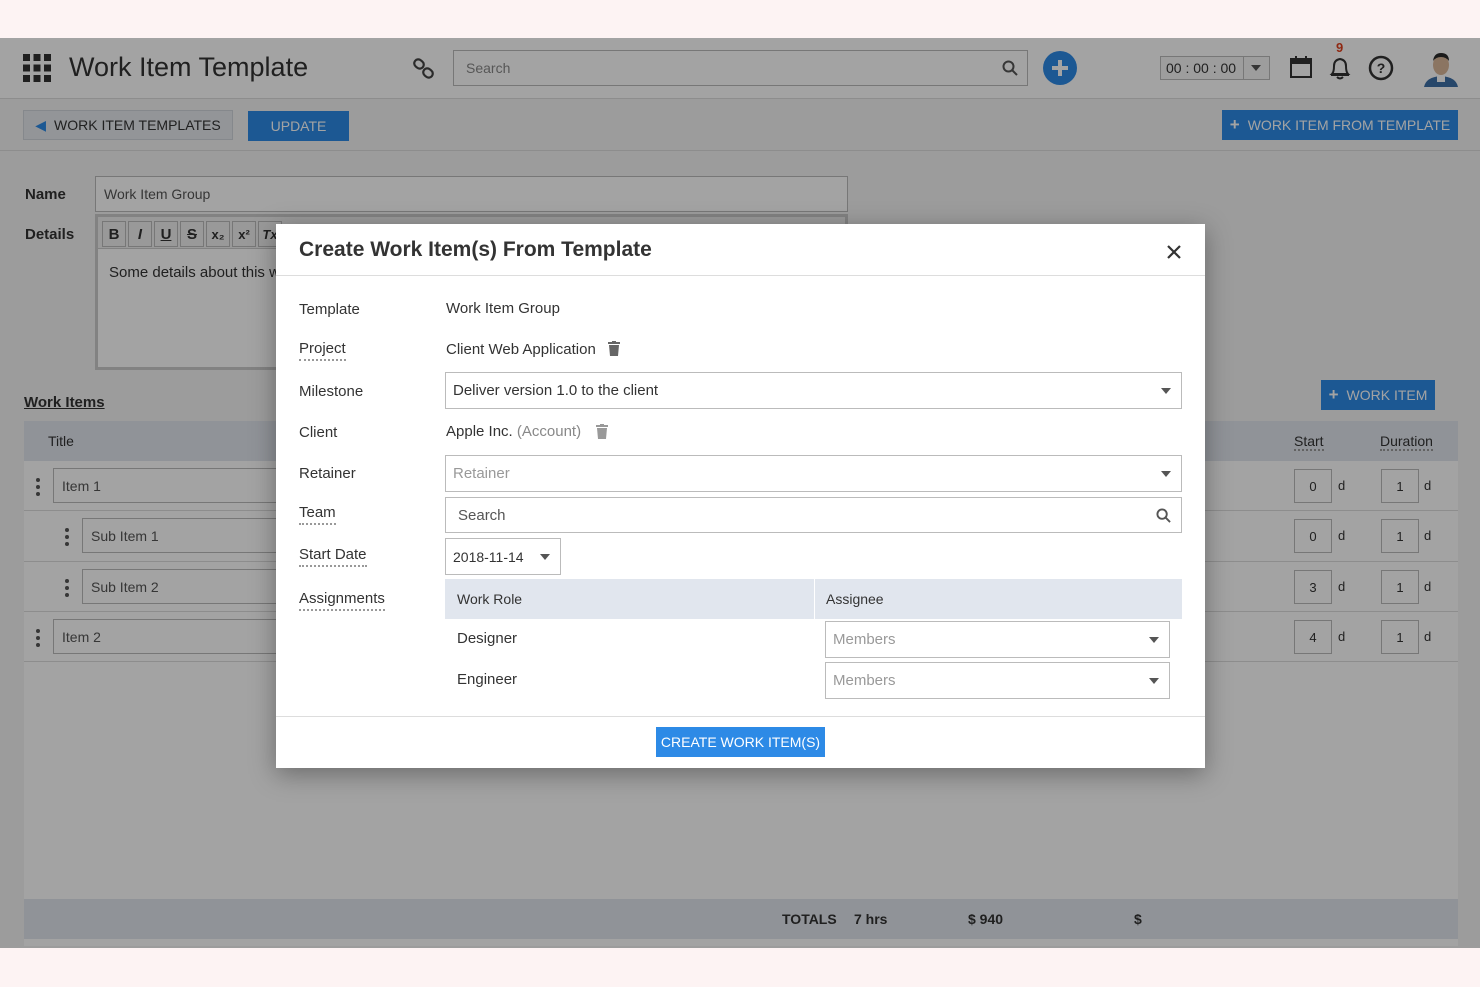 This screenshot has height=987, width=1480. I want to click on project-value: Client Web Application, so click(521, 349).